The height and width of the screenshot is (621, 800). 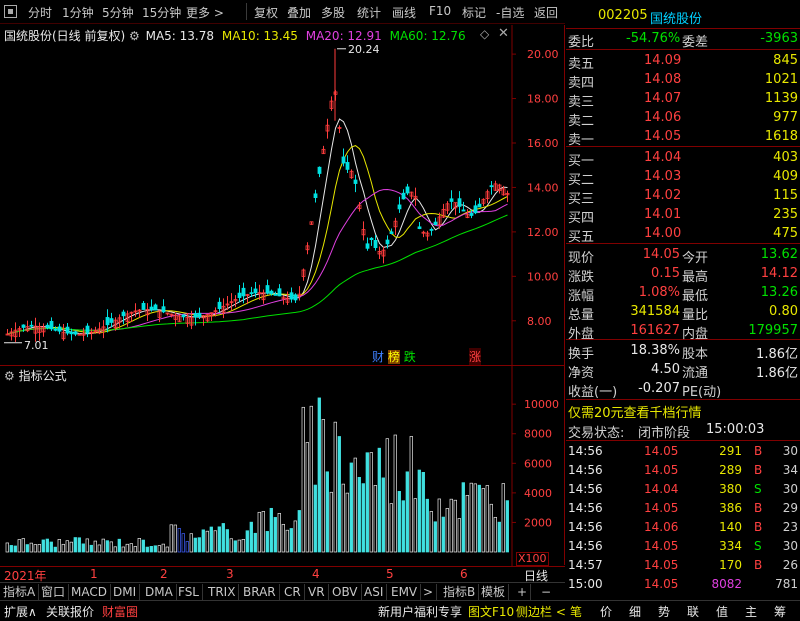 What do you see at coordinates (683, 490) in the screenshot?
I see `trade-row: 14:56 14.04 380 S 30` at bounding box center [683, 490].